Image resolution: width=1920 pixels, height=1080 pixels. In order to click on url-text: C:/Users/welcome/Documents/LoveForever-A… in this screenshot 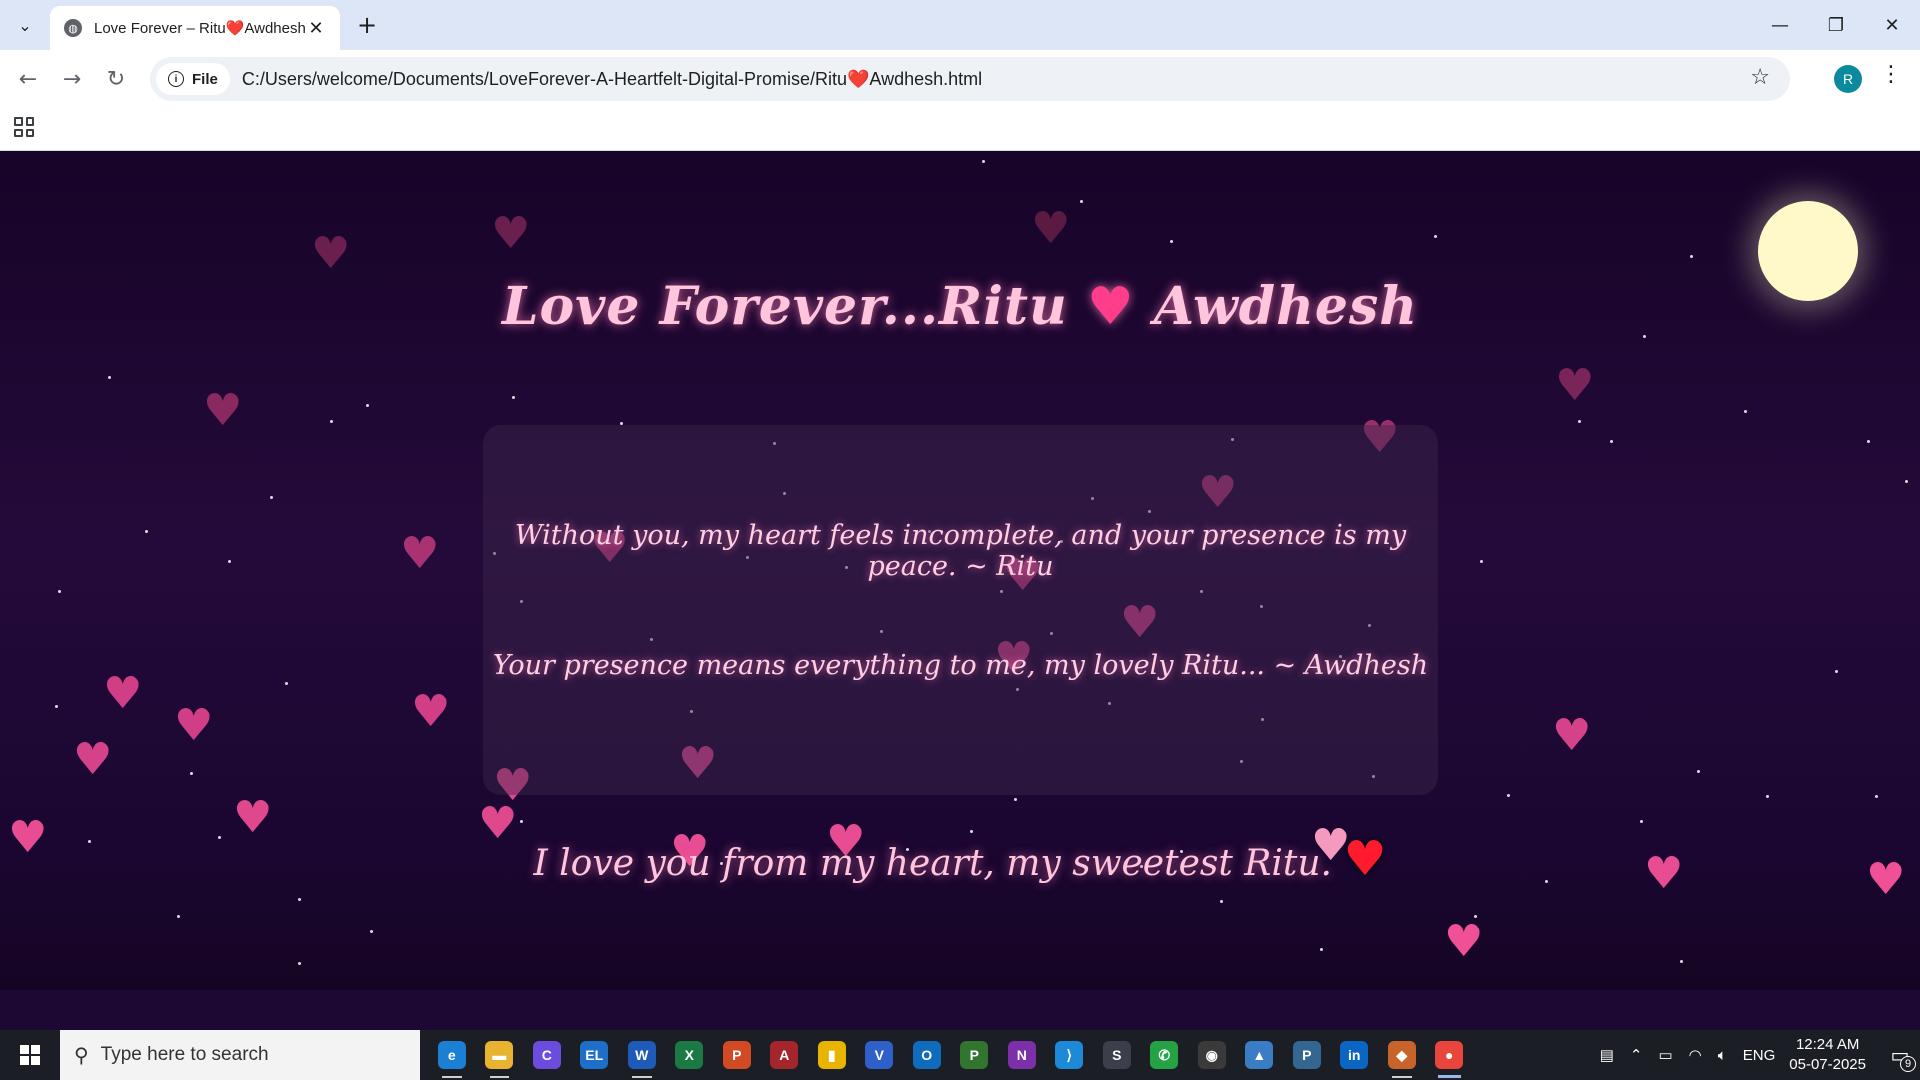, I will do `click(612, 79)`.